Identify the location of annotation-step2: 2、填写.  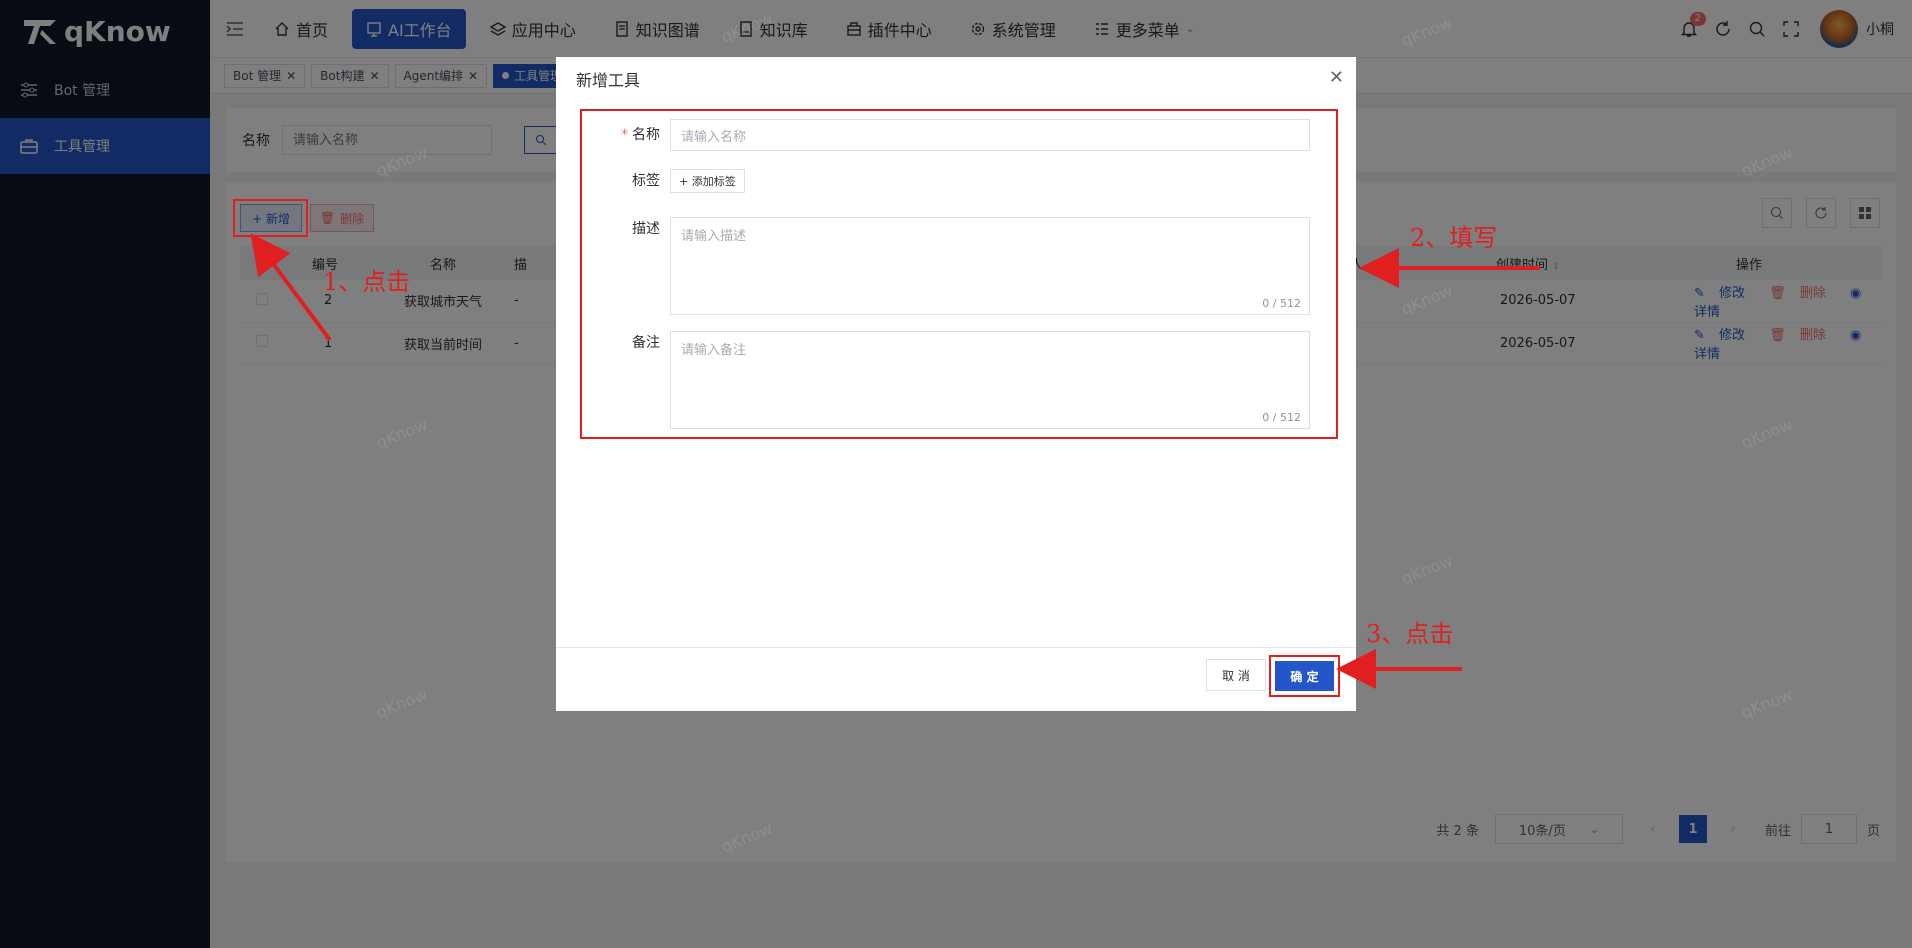
(1454, 238).